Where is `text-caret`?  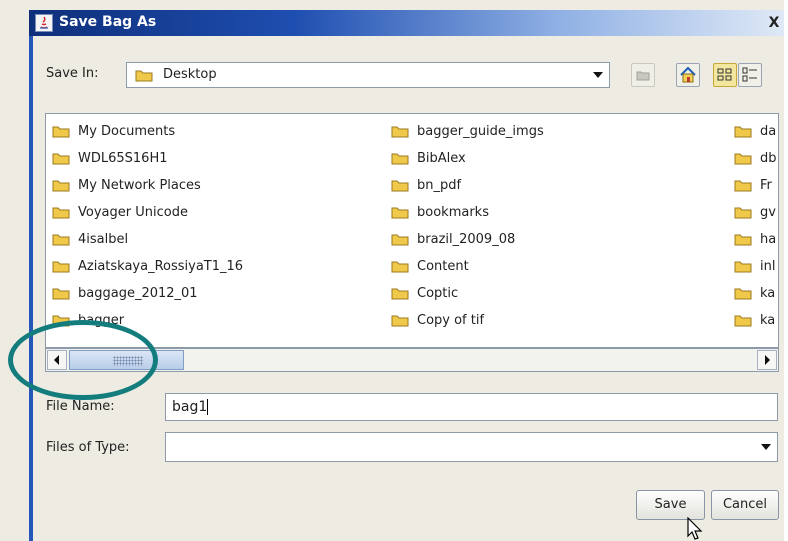 text-caret is located at coordinates (208, 407).